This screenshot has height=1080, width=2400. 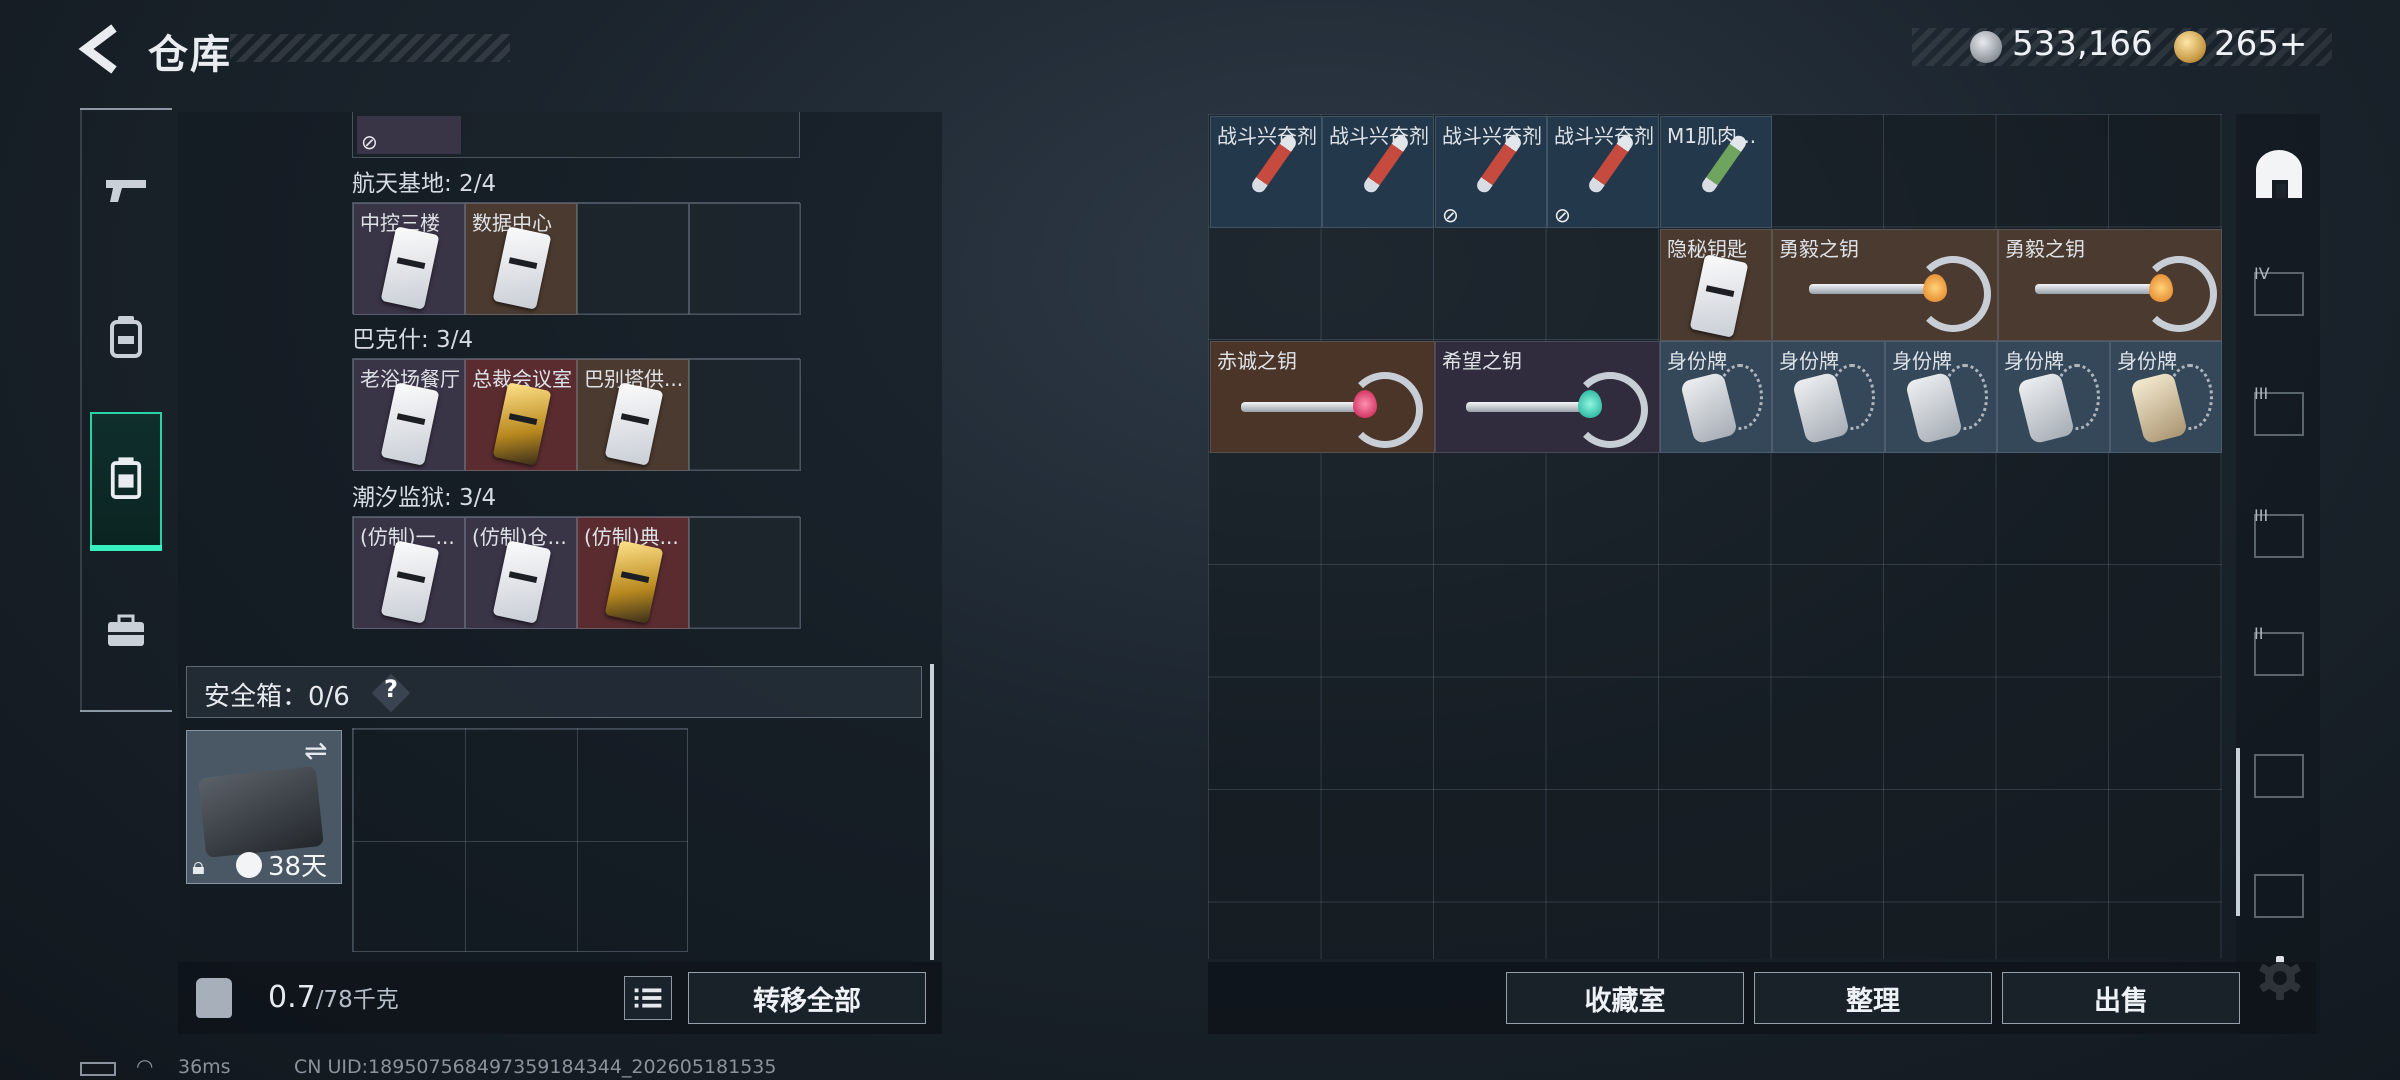 I want to click on gold-amount: 265+, so click(x=2260, y=44).